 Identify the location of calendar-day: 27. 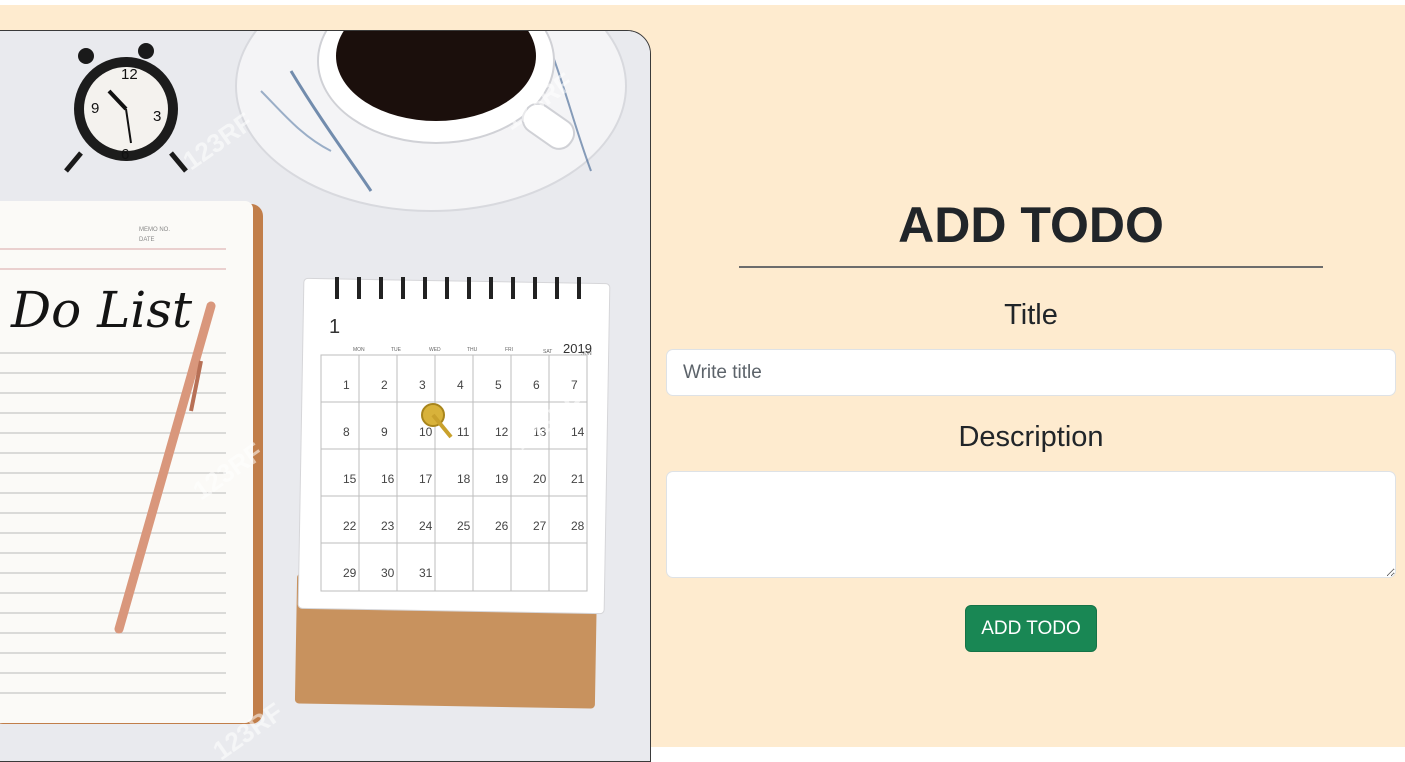
(540, 526).